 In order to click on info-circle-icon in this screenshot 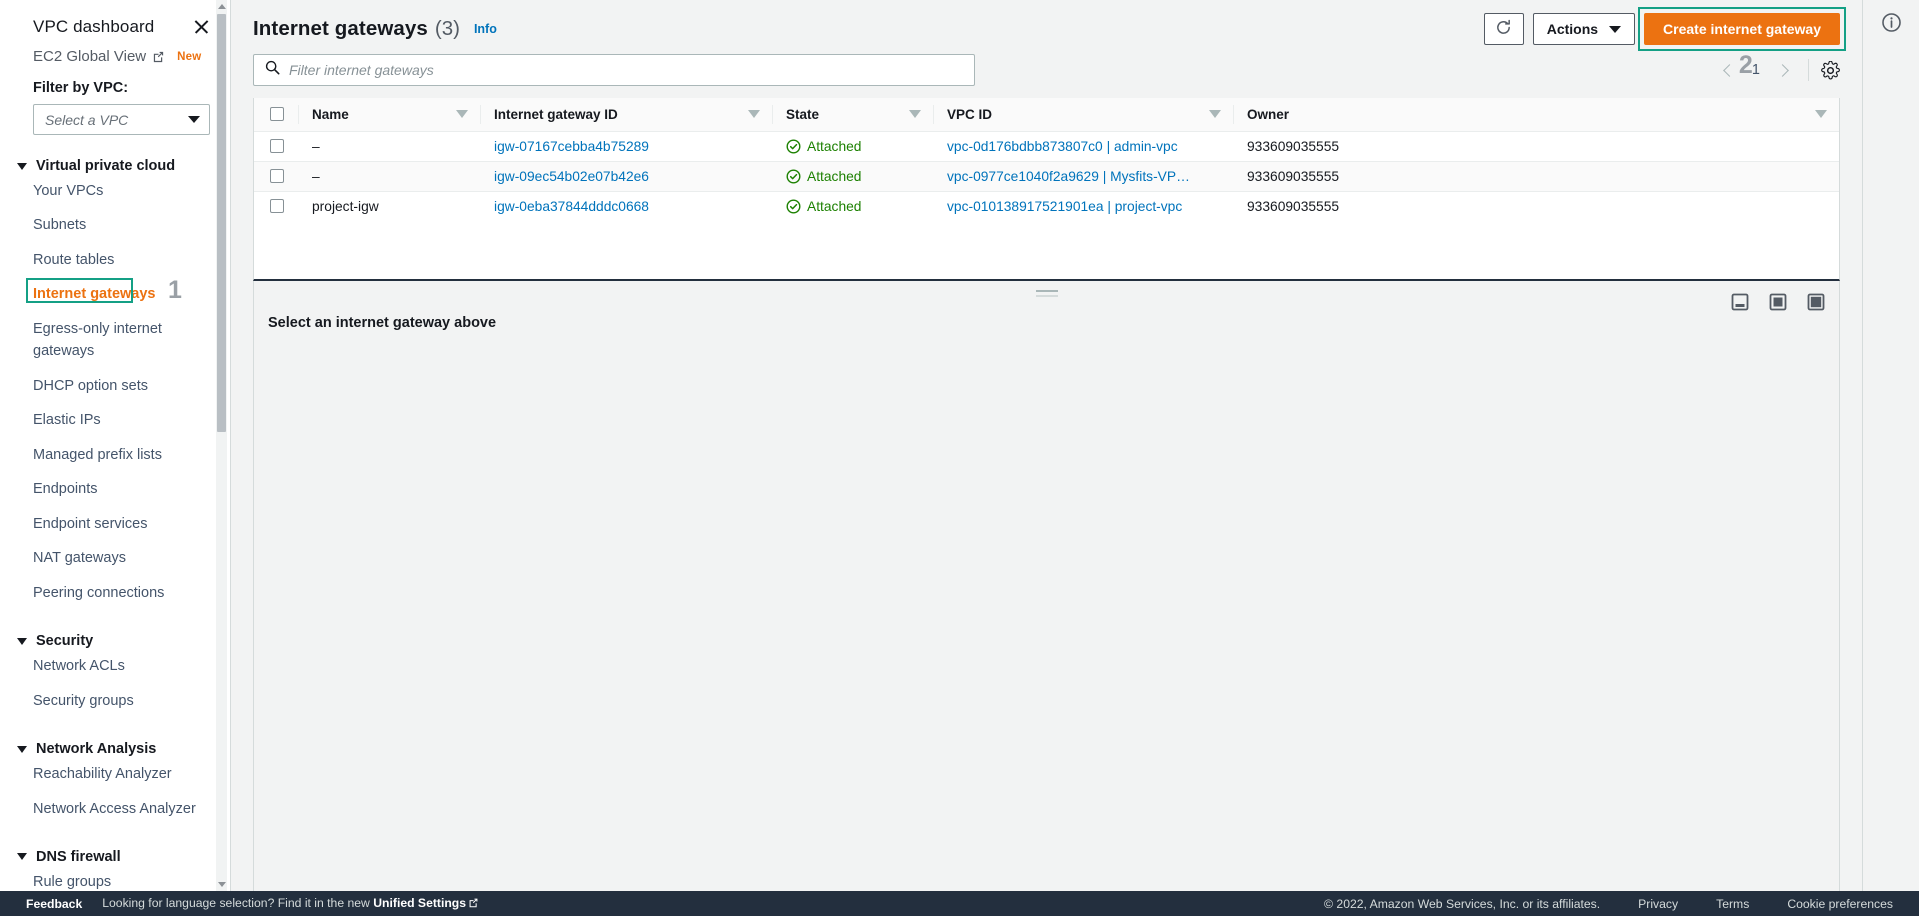, I will do `click(1891, 22)`.